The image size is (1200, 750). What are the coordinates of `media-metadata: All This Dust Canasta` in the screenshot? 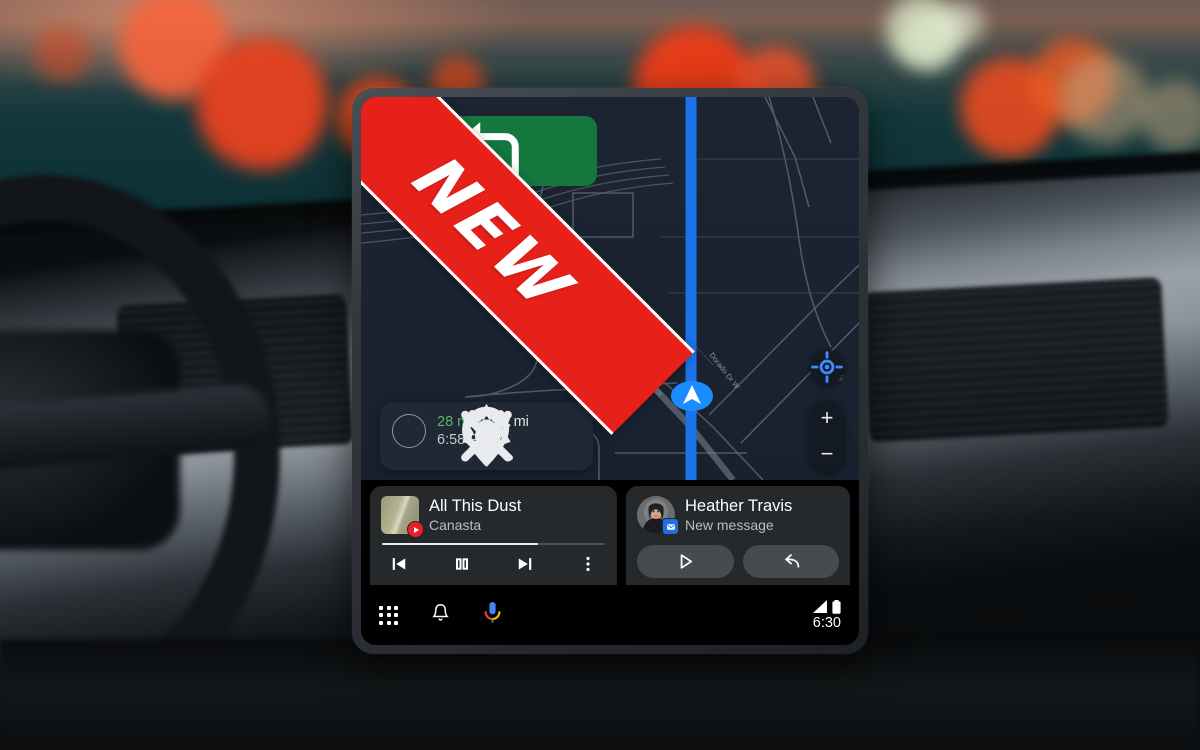 It's located at (475, 514).